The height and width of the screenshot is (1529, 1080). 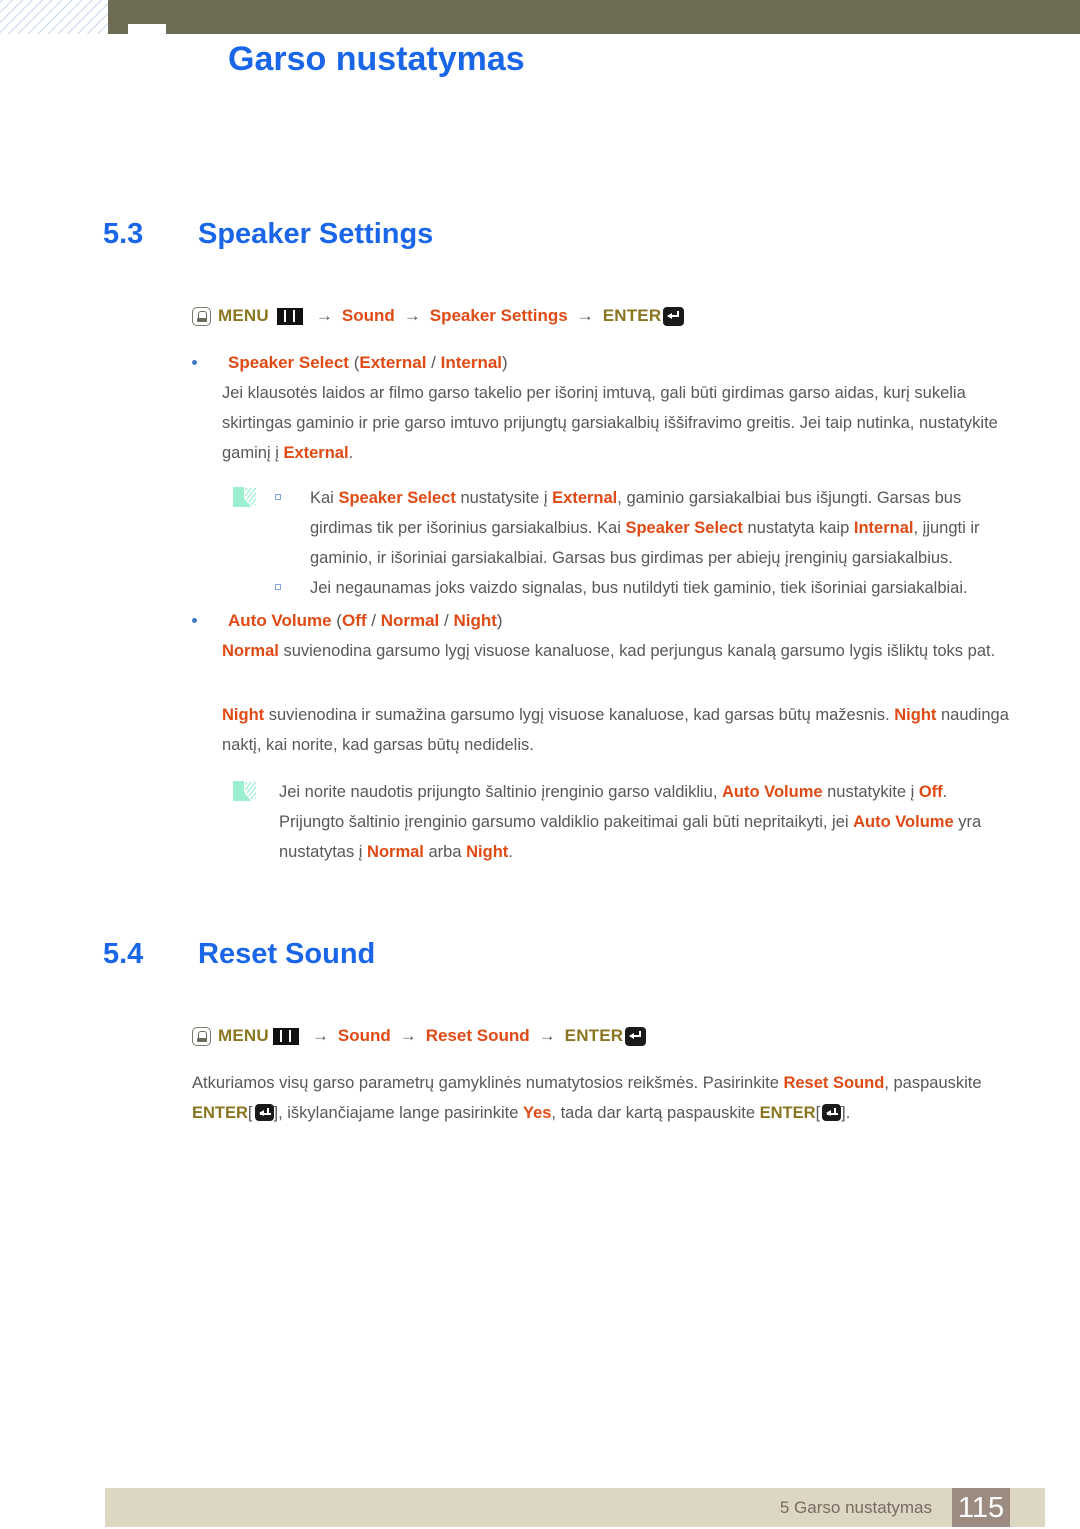 I want to click on inline-highlight-night-2: Night, so click(x=915, y=715).